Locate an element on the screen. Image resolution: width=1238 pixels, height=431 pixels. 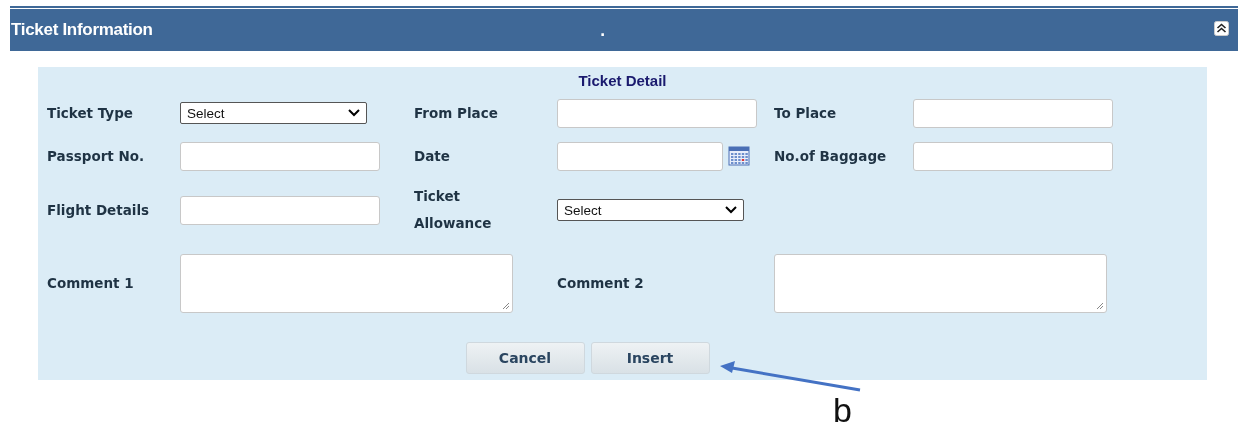
collapse-icon is located at coordinates (1221, 28).